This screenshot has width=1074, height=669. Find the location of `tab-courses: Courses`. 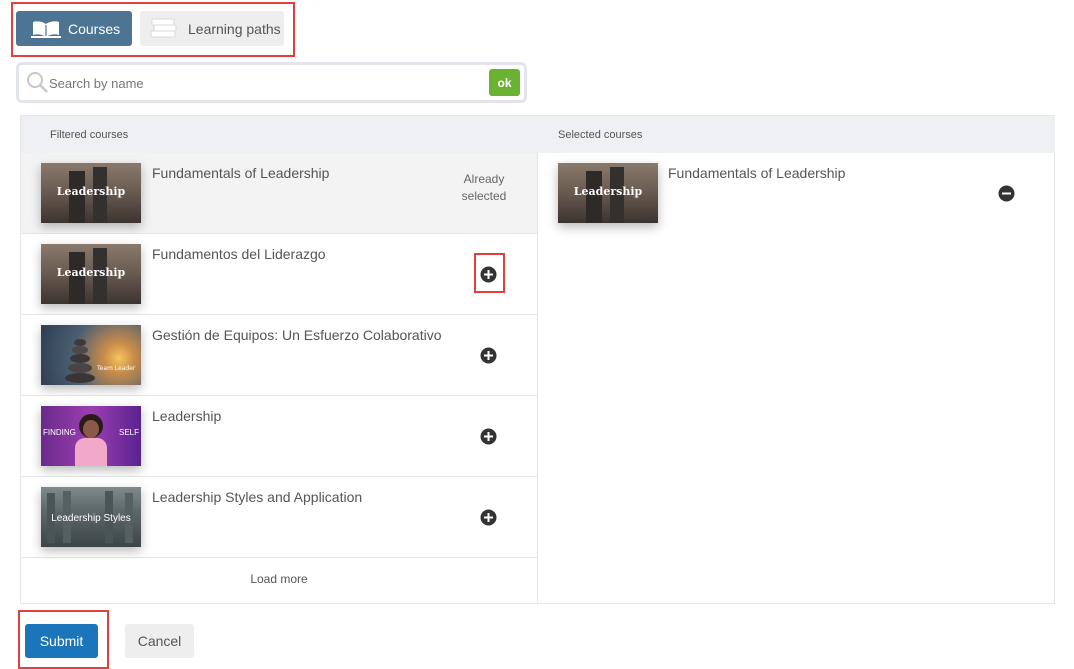

tab-courses: Courses is located at coordinates (74, 28).